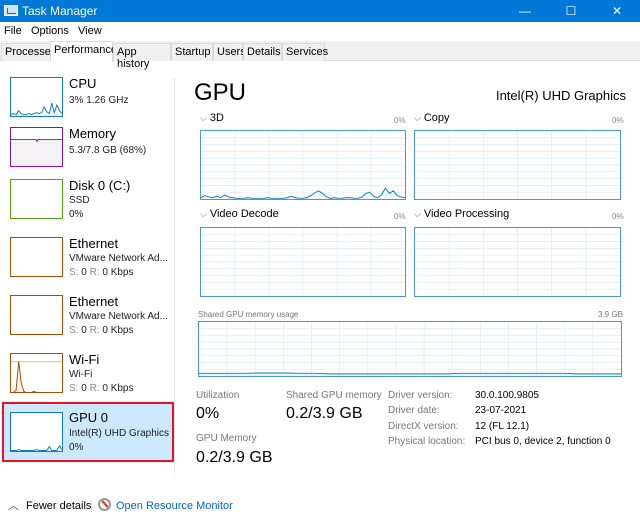  Describe the element at coordinates (36, 97) in the screenshot. I see `cpu-thumbnail-graph` at that location.